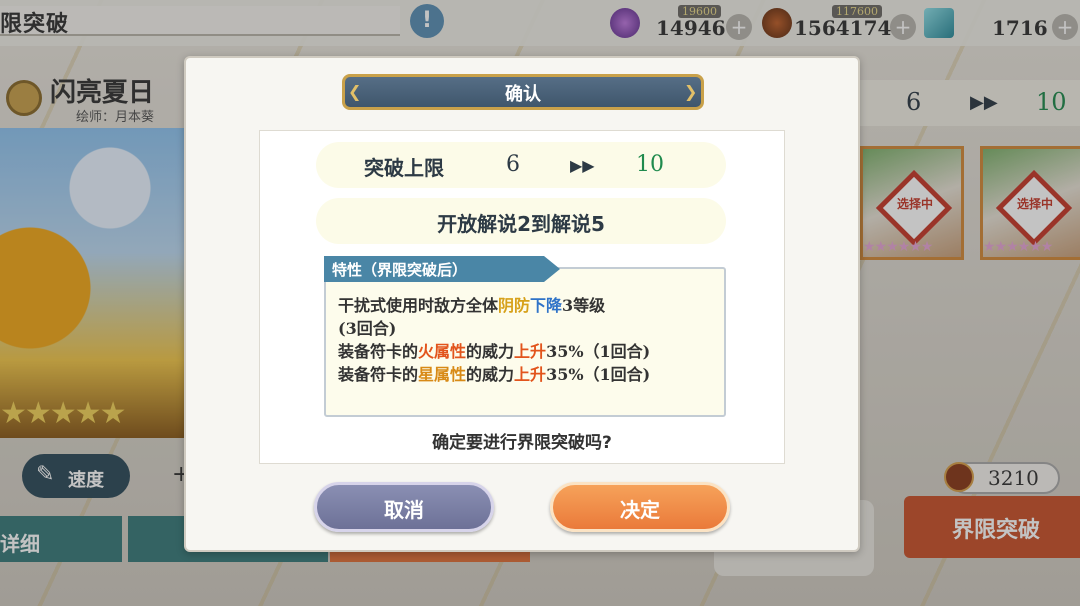  Describe the element at coordinates (523, 94) in the screenshot. I see `dialog-title: 确认` at that location.